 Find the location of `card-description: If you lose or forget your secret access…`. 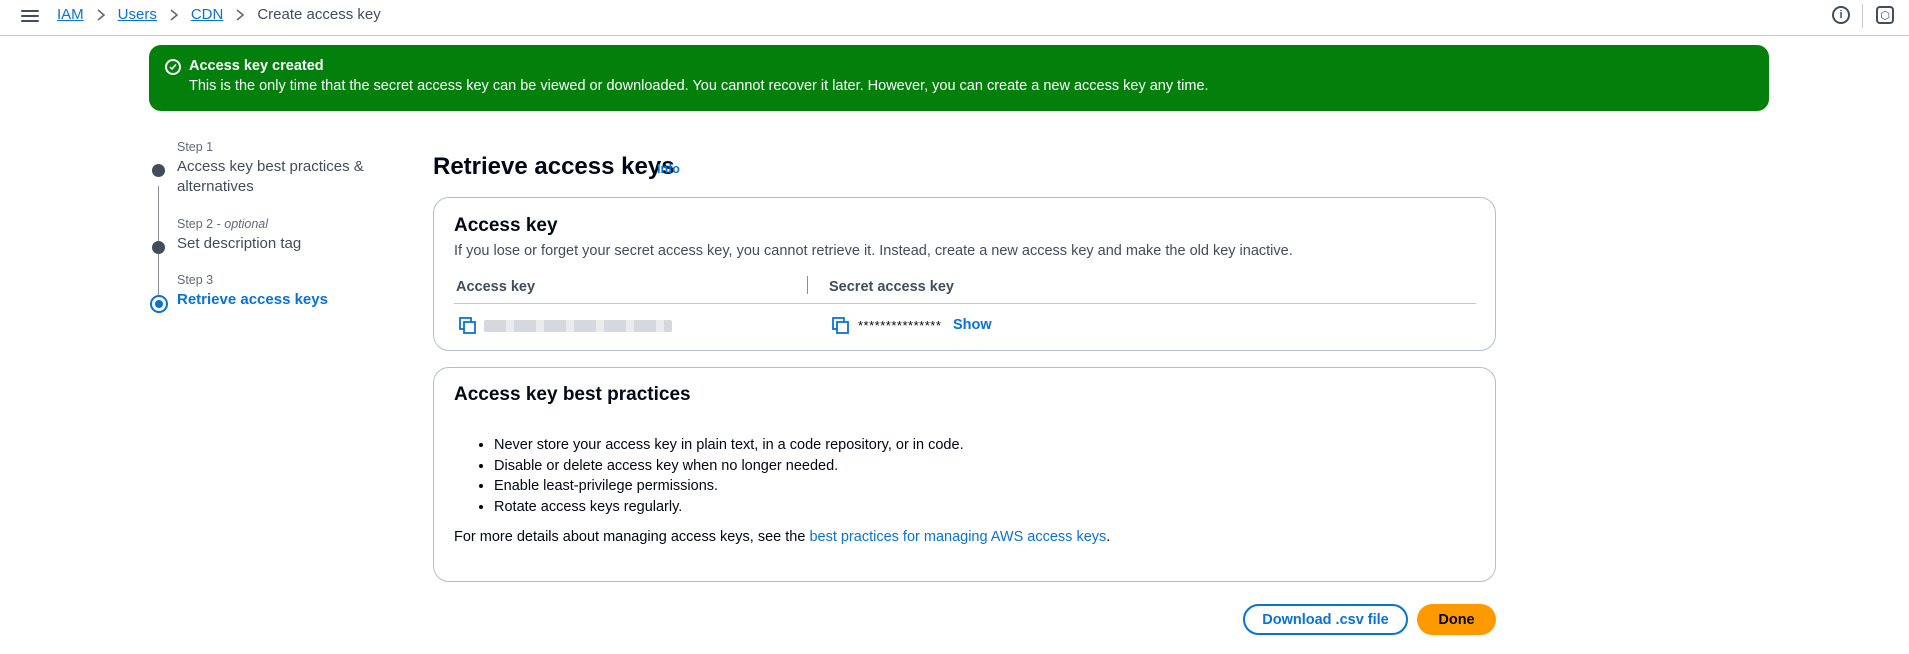

card-description: If you lose or forget your secret access… is located at coordinates (873, 251).